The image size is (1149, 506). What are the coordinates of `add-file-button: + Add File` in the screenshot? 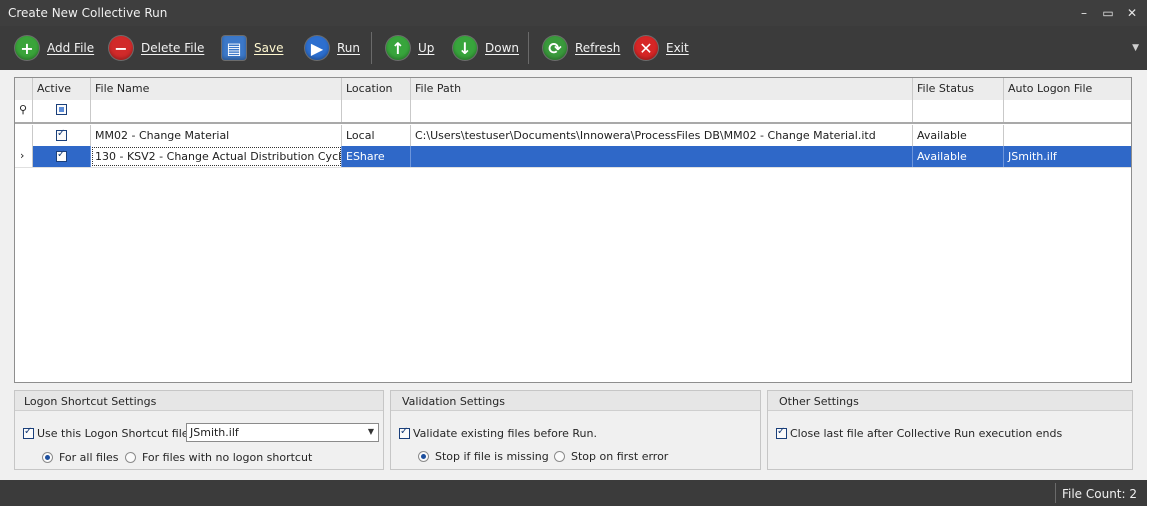 It's located at (54, 48).